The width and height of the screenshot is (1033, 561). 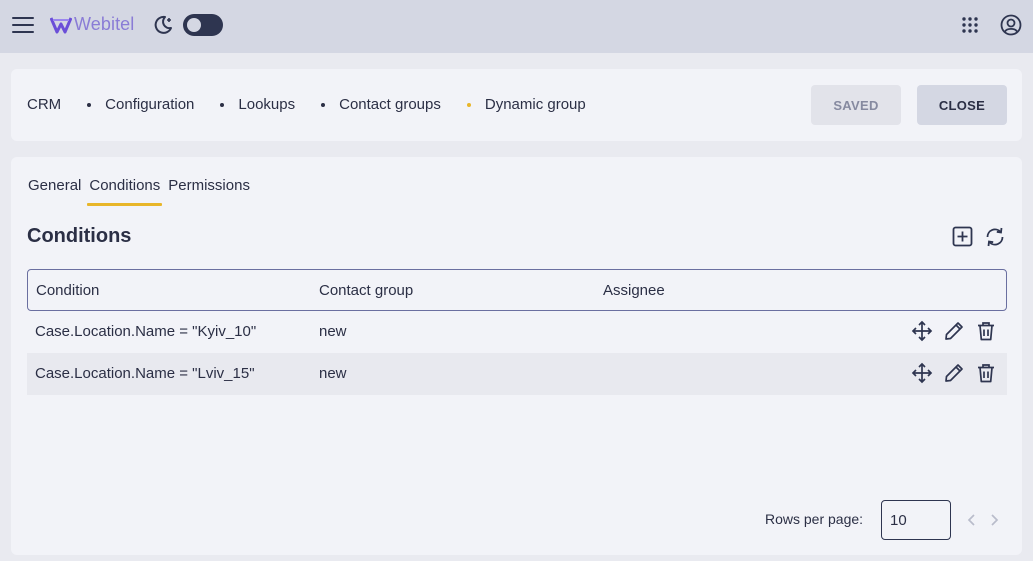 I want to click on tab-permissions: Permissions, so click(x=209, y=190).